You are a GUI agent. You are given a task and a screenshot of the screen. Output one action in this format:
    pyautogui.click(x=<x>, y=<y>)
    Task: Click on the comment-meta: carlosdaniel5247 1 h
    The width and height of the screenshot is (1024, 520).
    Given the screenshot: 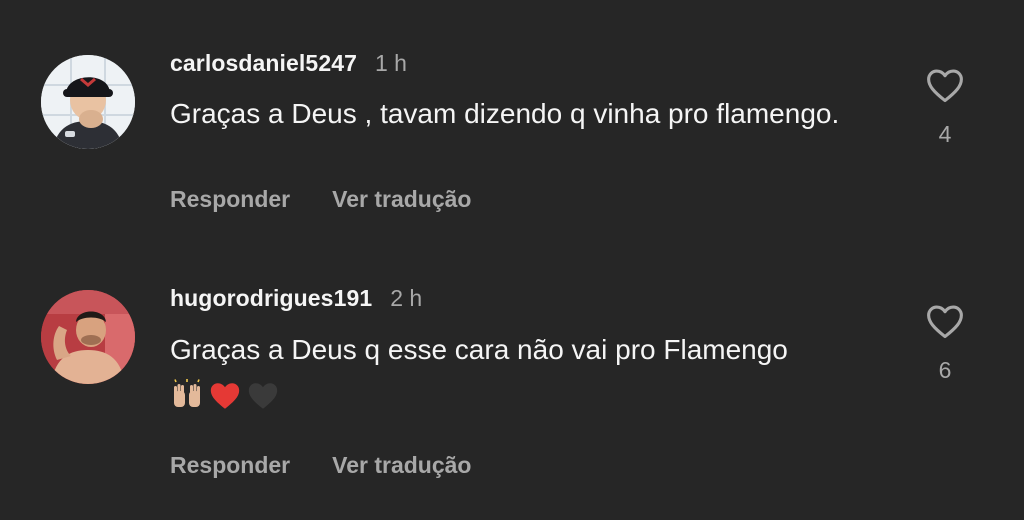 What is the action you would take?
    pyautogui.click(x=288, y=63)
    